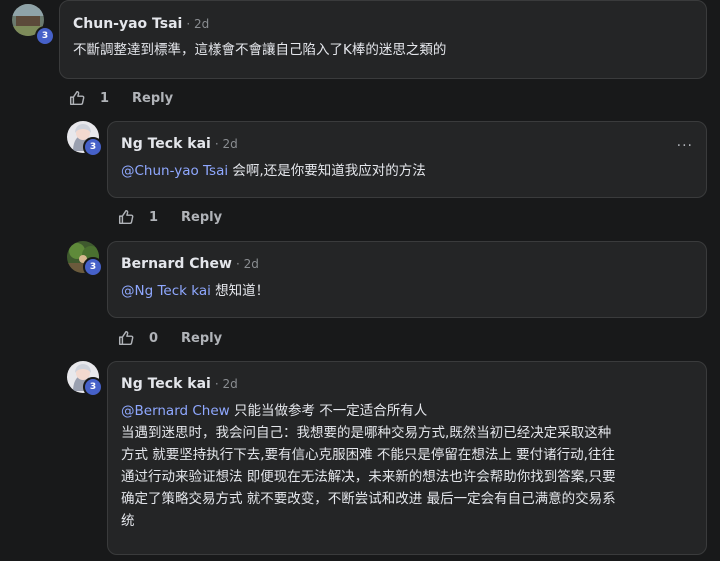 The width and height of the screenshot is (720, 561). I want to click on comment-author: Bernard Chew, so click(176, 264).